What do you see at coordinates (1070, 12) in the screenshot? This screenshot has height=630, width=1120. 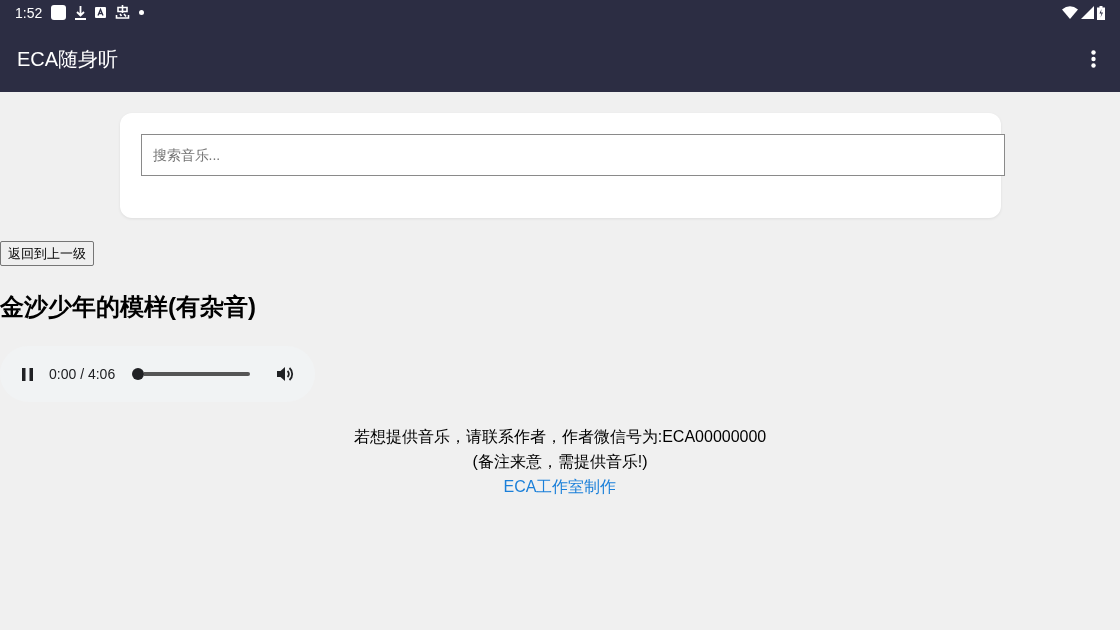 I see `wifi-icon` at bounding box center [1070, 12].